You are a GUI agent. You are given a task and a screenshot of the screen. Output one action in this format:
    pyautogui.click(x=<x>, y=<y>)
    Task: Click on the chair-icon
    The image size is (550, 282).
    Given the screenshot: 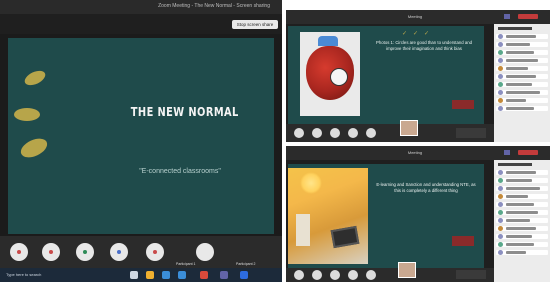 What is the action you would take?
    pyautogui.click(x=303, y=230)
    